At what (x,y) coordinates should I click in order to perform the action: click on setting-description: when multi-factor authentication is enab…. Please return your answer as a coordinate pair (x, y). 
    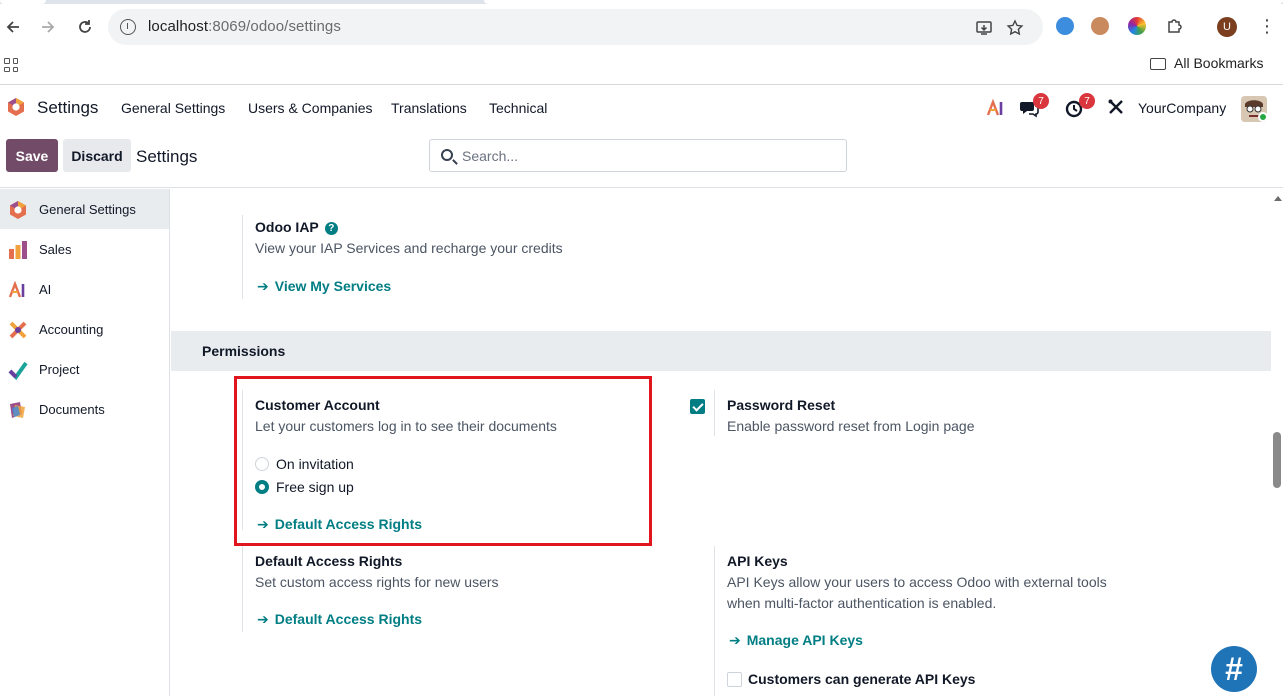
    Looking at the image, I should click on (862, 603).